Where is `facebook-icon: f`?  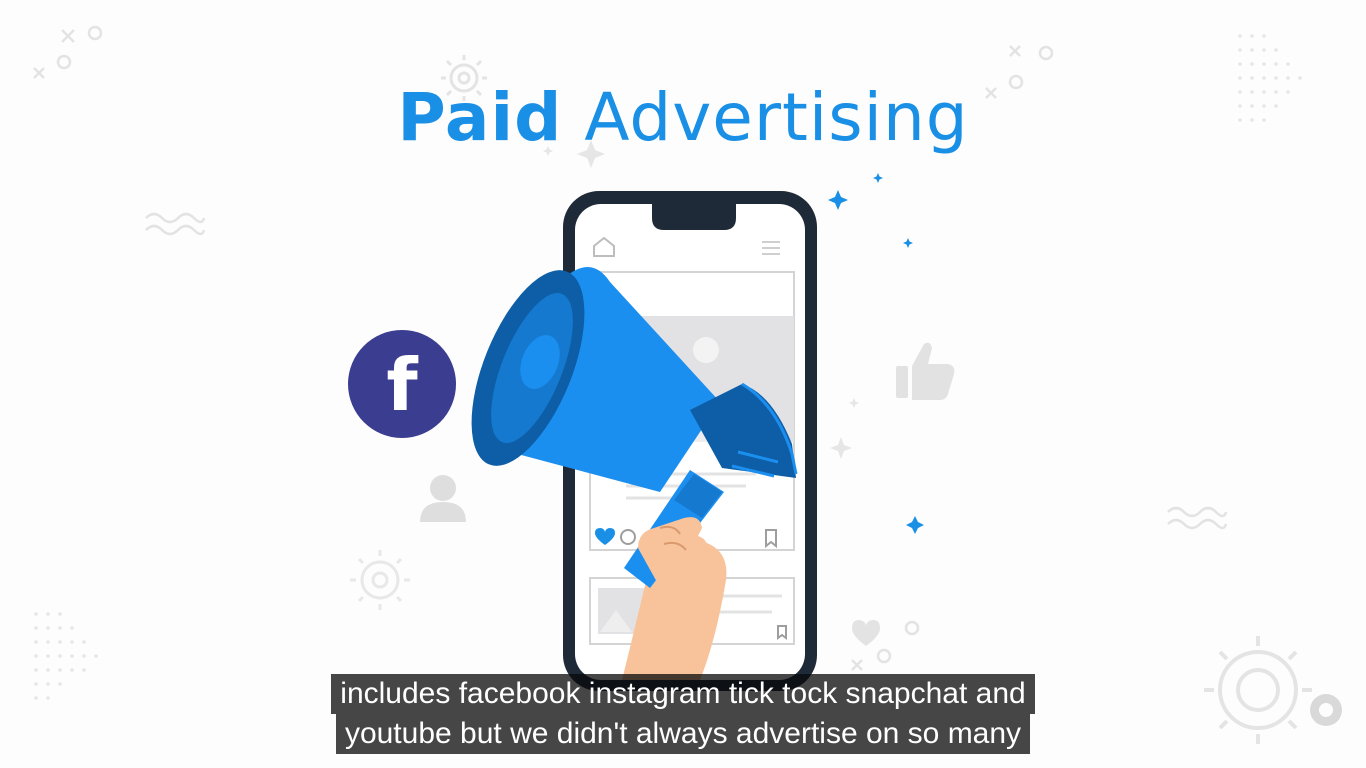 facebook-icon: f is located at coordinates (402, 384).